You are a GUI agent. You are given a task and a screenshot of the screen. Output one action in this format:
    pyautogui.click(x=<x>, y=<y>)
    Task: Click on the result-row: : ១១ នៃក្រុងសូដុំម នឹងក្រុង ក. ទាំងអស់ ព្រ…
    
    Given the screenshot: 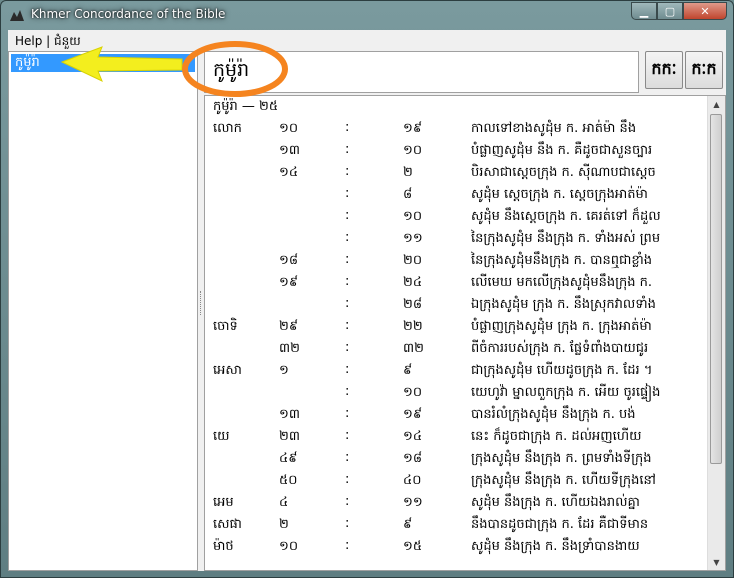 What is the action you would take?
    pyautogui.click(x=455, y=238)
    